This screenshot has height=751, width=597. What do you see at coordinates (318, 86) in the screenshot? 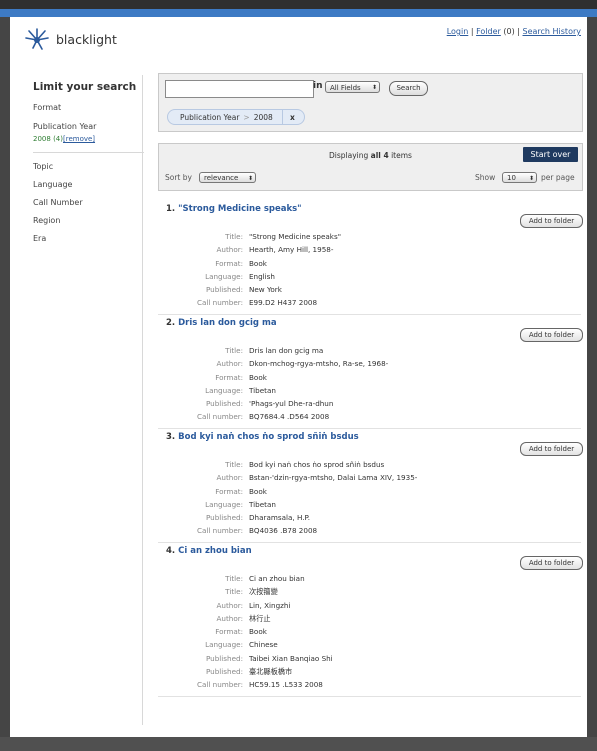
I see `in-label: in` at bounding box center [318, 86].